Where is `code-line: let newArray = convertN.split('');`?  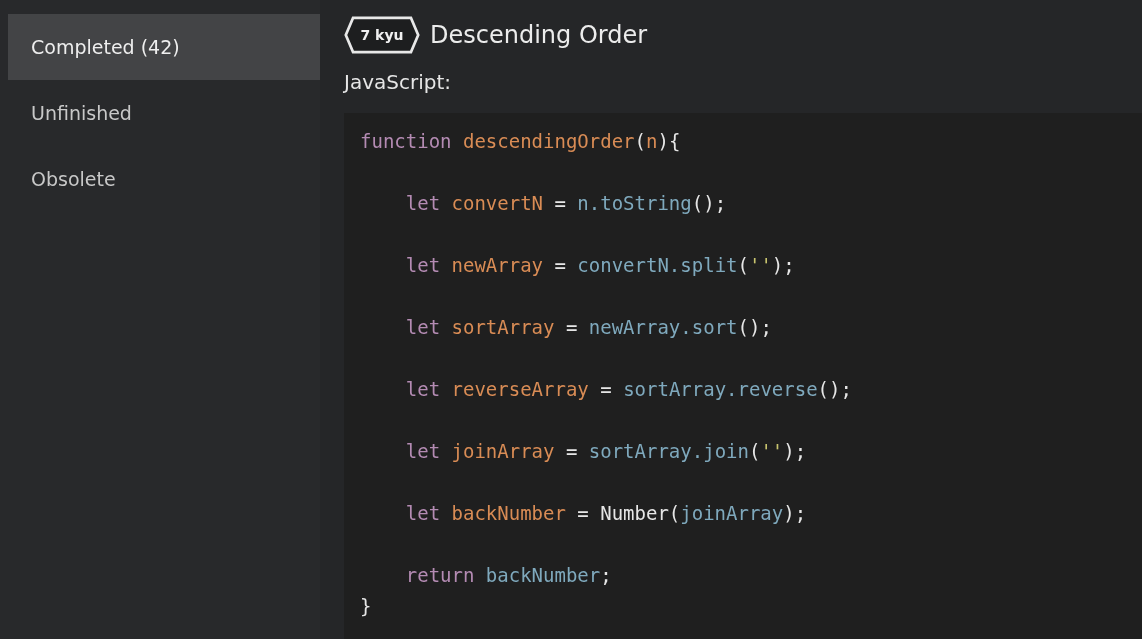 code-line: let newArray = convertN.split(''); is located at coordinates (599, 265).